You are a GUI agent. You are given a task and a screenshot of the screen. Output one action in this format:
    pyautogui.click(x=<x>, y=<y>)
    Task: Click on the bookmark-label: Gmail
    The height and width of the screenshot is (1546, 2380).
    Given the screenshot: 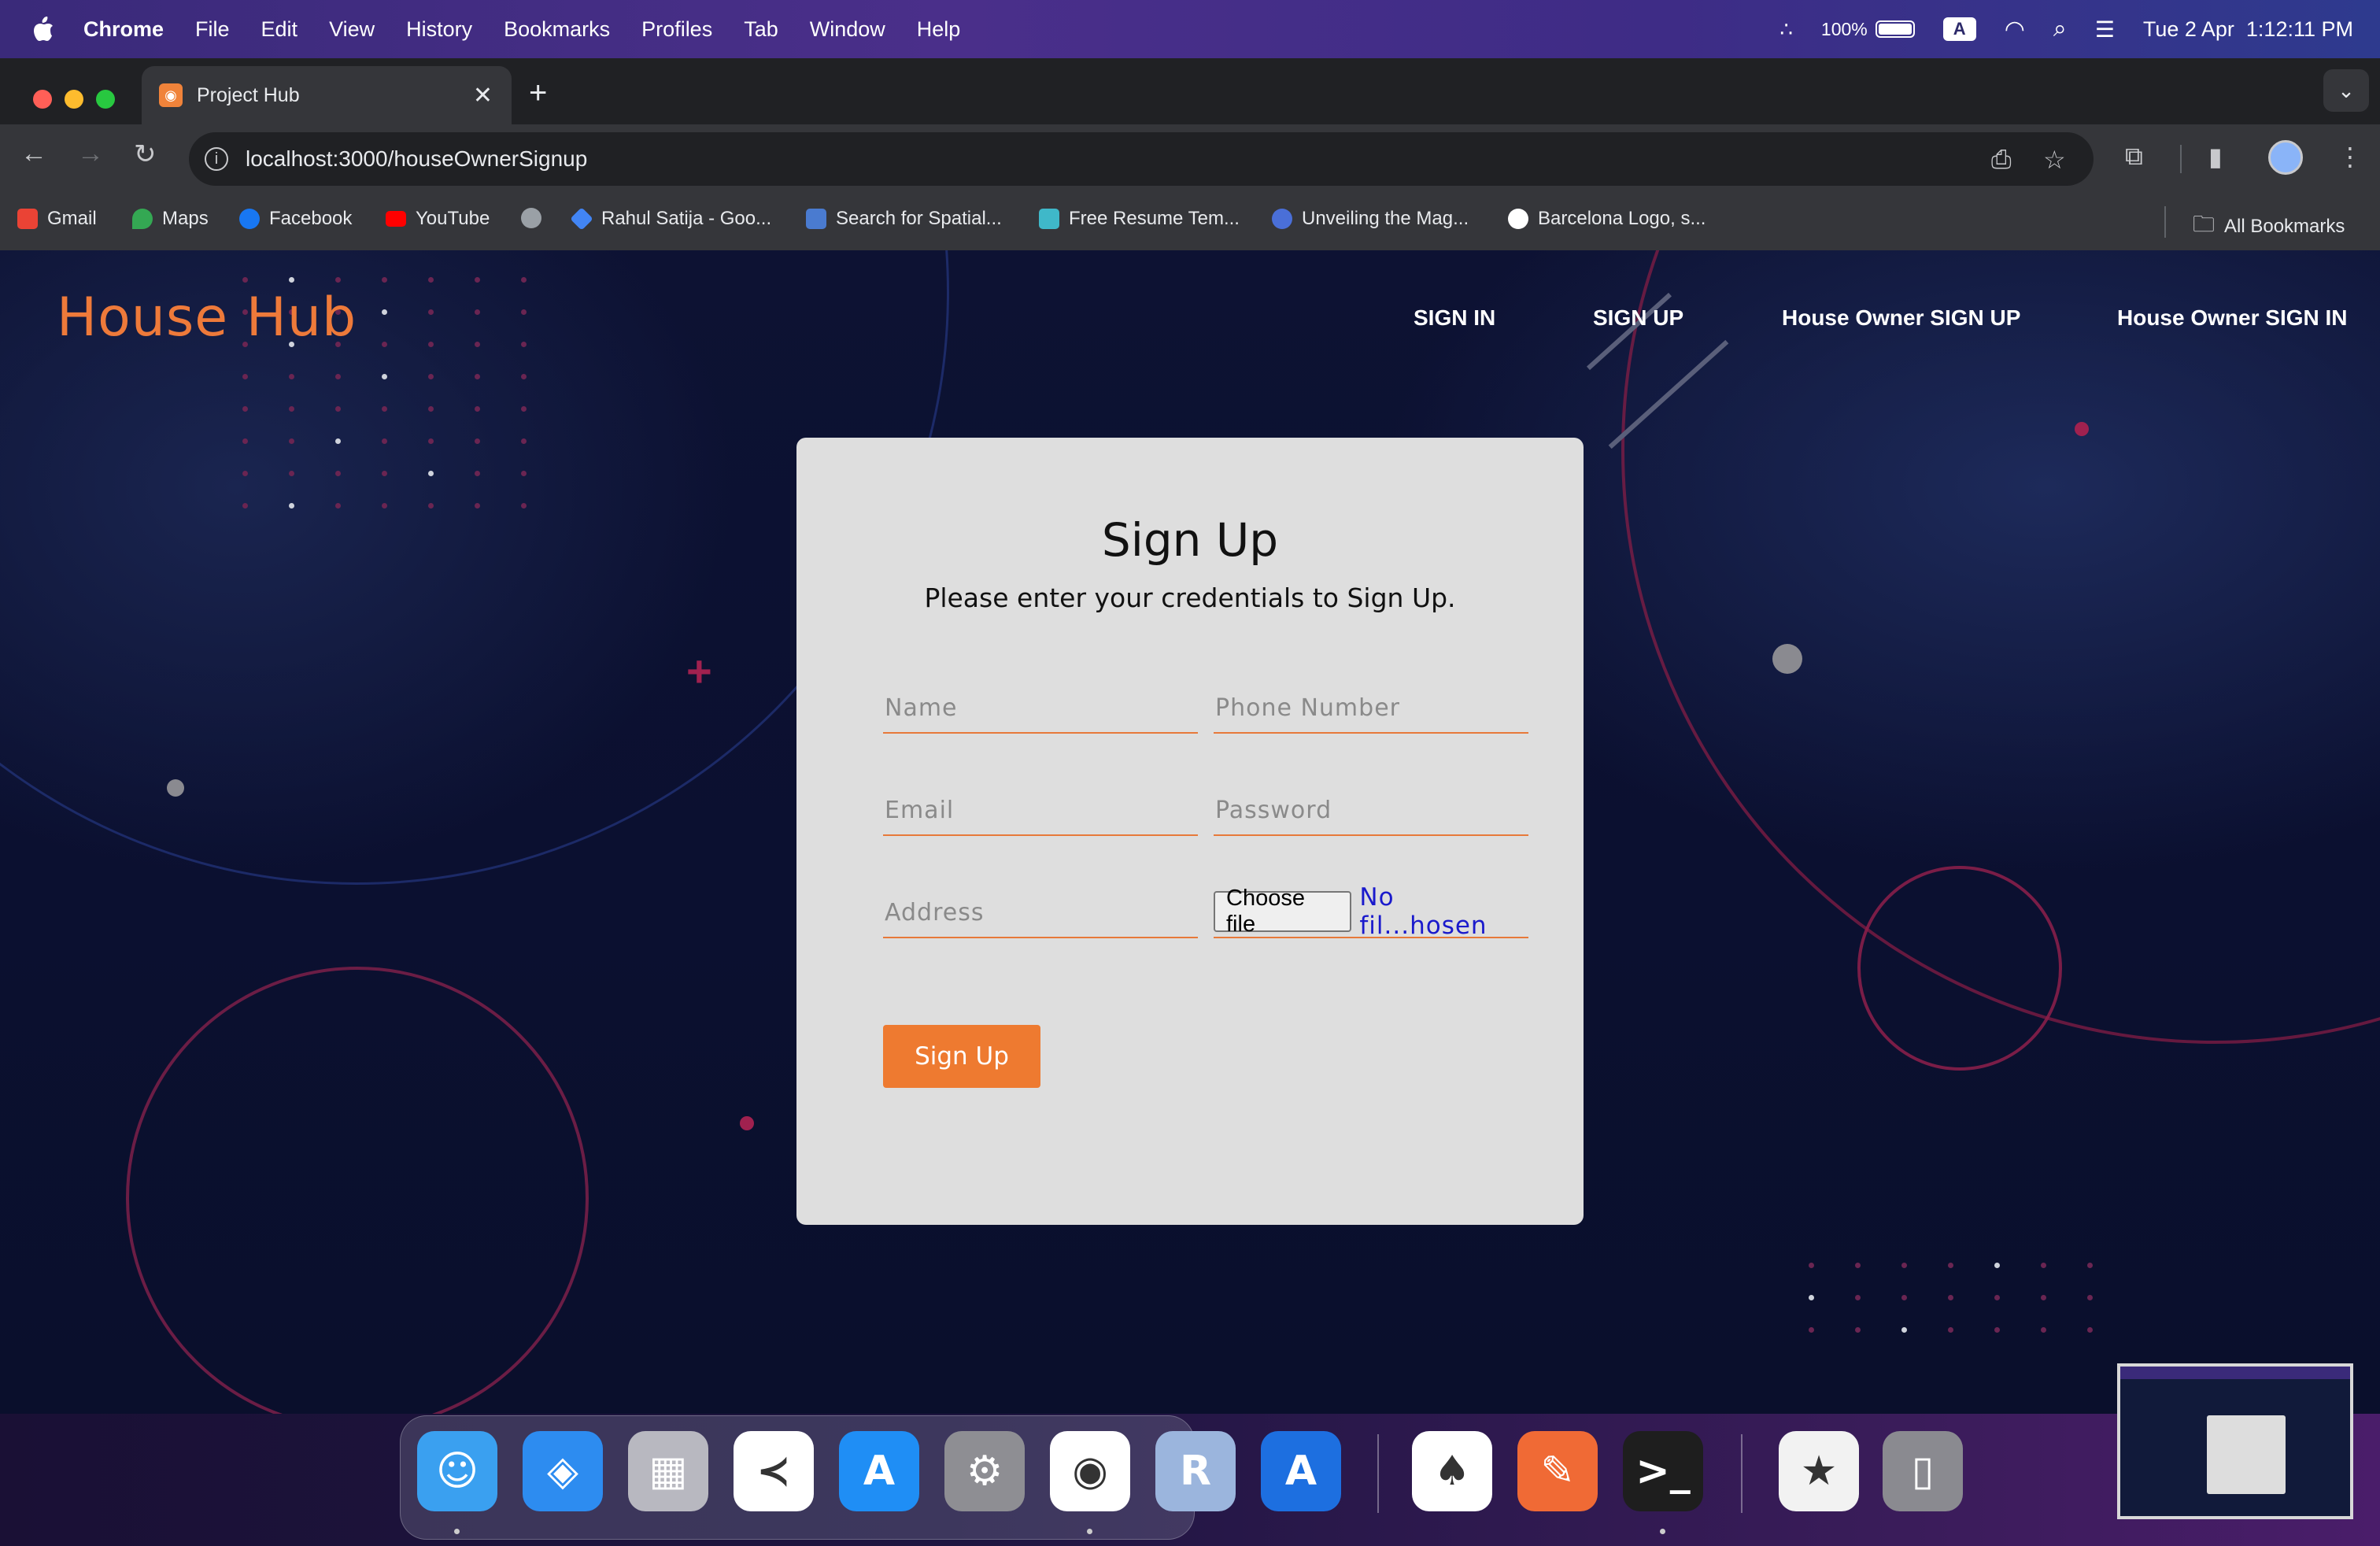 What is the action you would take?
    pyautogui.click(x=72, y=218)
    